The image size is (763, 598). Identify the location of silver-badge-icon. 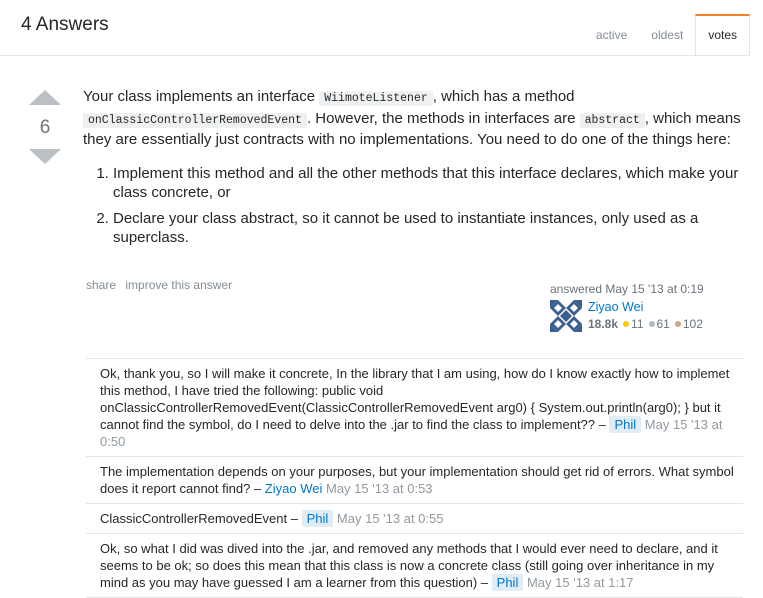
(651, 324).